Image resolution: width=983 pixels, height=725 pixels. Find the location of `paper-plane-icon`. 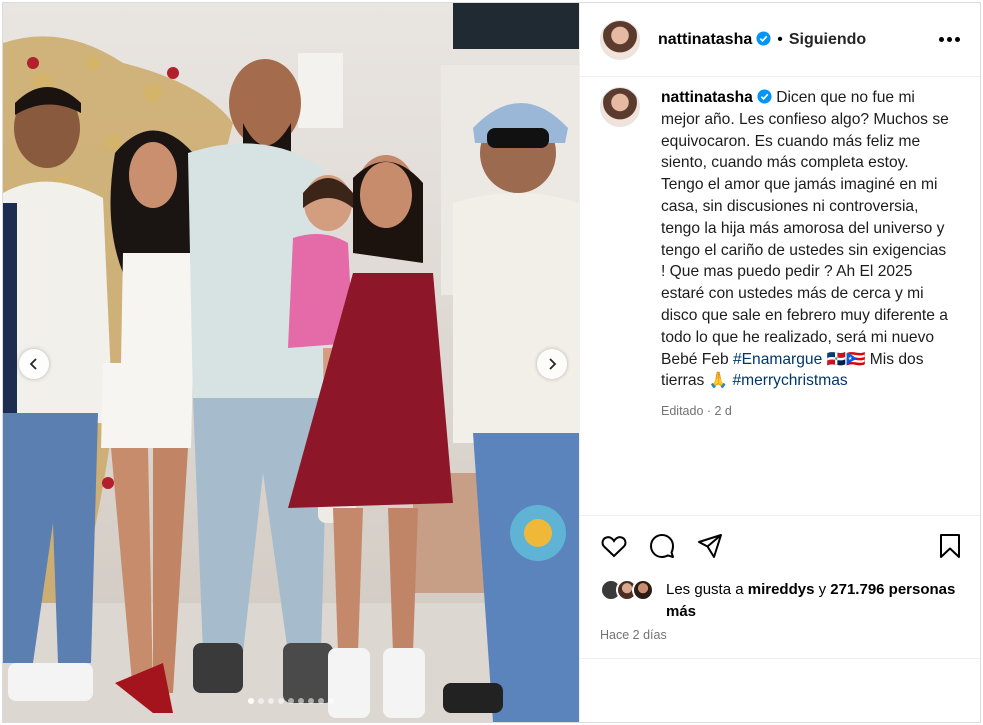

paper-plane-icon is located at coordinates (710, 546).